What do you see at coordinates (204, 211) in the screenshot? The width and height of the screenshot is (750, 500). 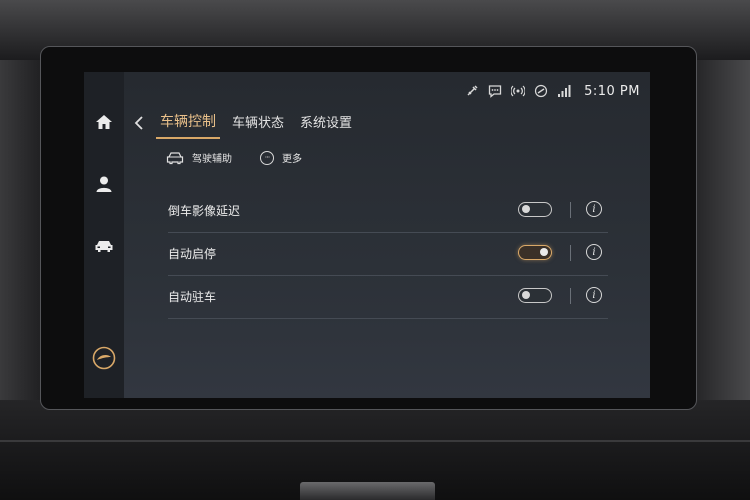 I see `setting-label: 倒车影像延迟` at bounding box center [204, 211].